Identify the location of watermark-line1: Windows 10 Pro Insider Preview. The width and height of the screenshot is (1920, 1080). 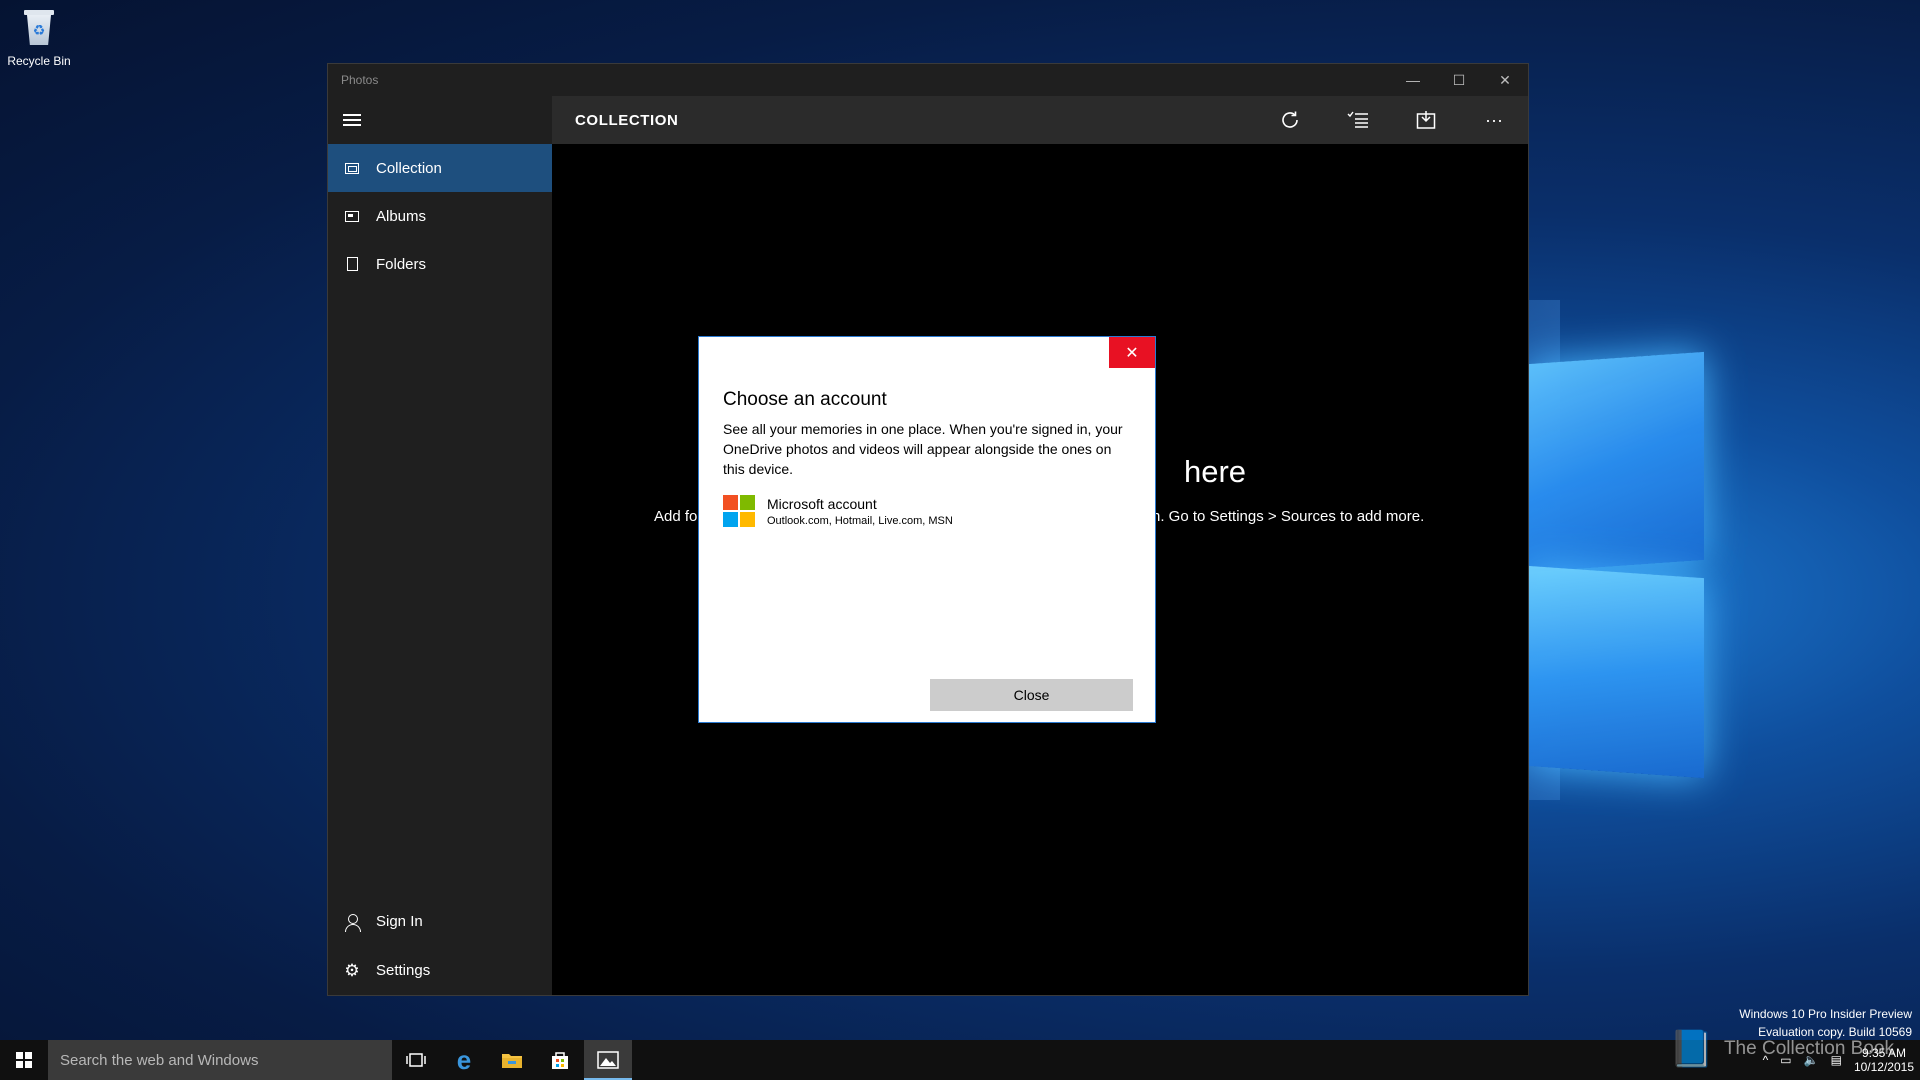
(1825, 1014).